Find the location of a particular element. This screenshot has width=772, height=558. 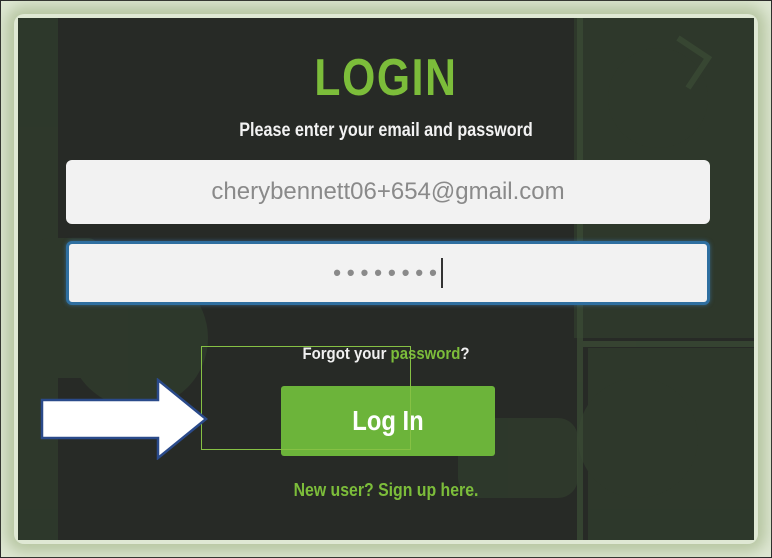

password-field: •••••••• is located at coordinates (388, 273).